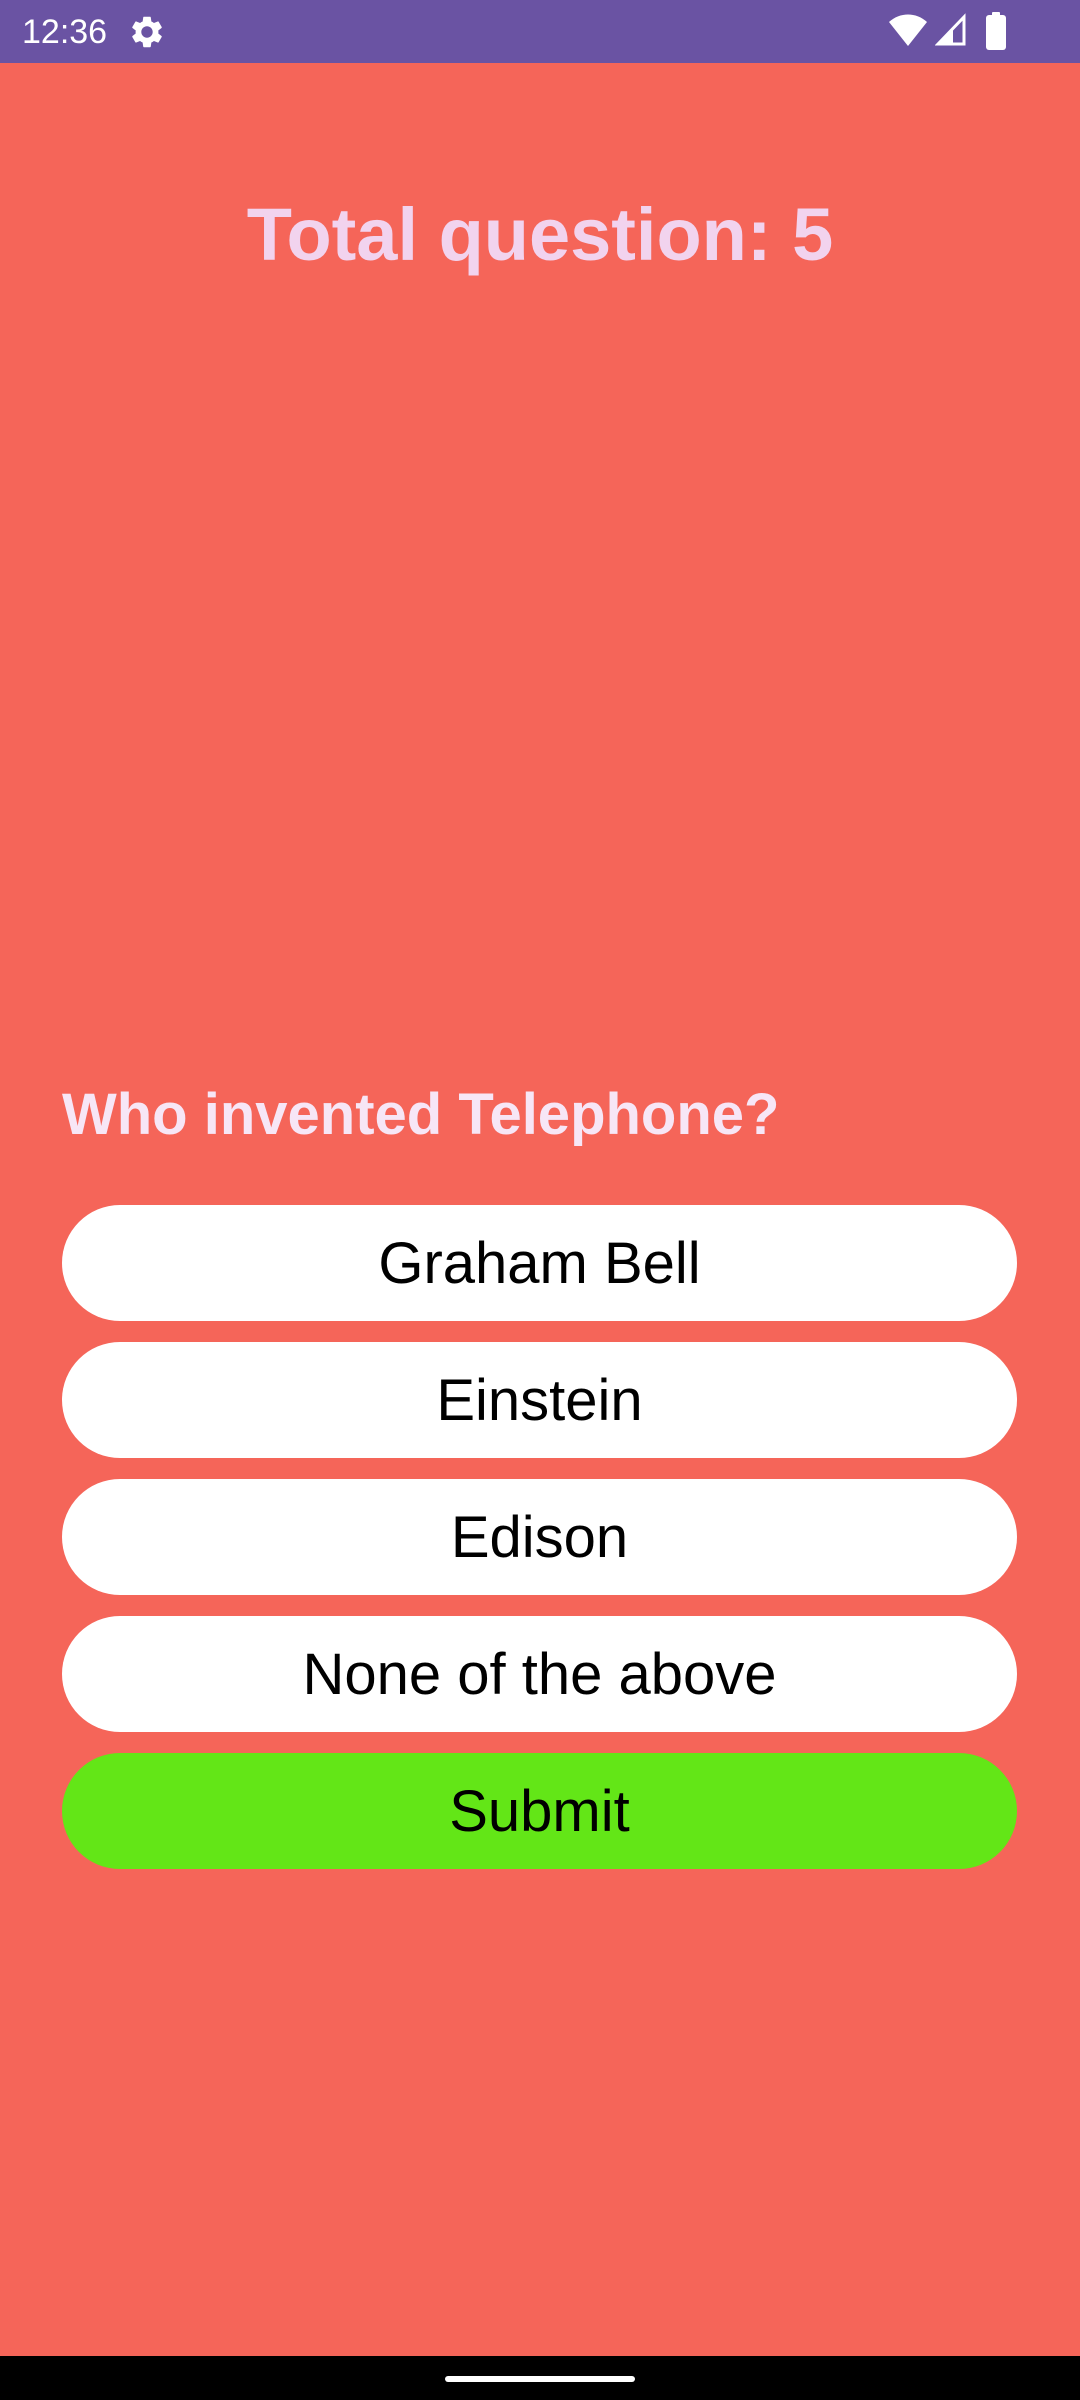 The width and height of the screenshot is (1080, 2400). I want to click on question-text: Who invented Telephone?, so click(421, 1114).